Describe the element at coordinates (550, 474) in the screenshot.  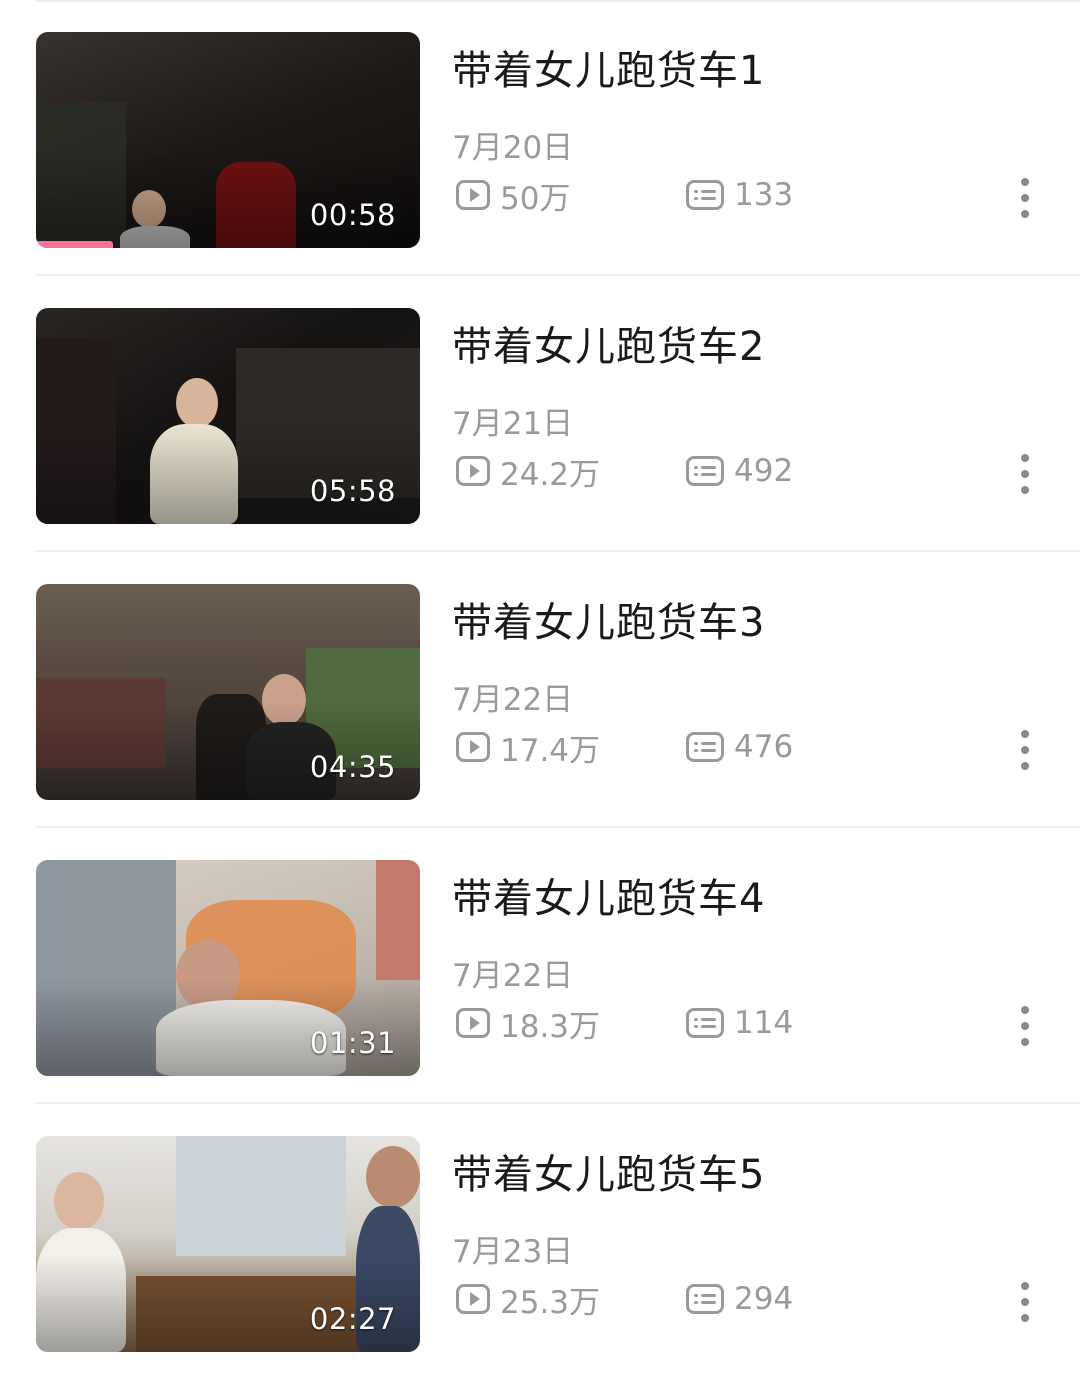
I see `view-count-value: 24.2万` at that location.